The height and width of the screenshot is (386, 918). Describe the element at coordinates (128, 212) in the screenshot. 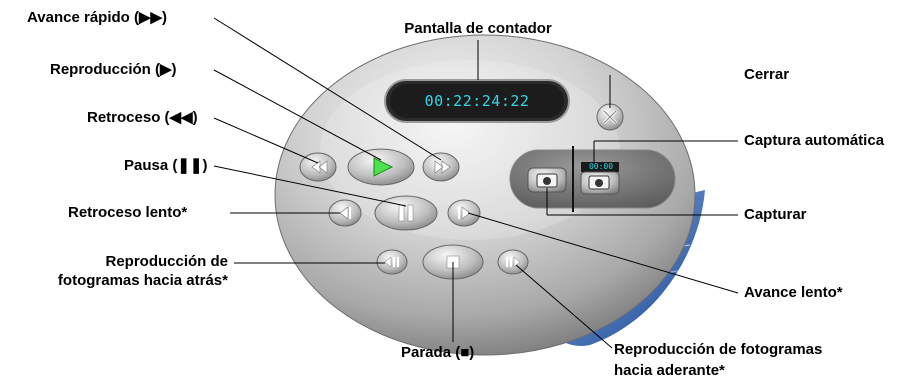

I see `label-slow-rewind: Retroceso lento*` at that location.